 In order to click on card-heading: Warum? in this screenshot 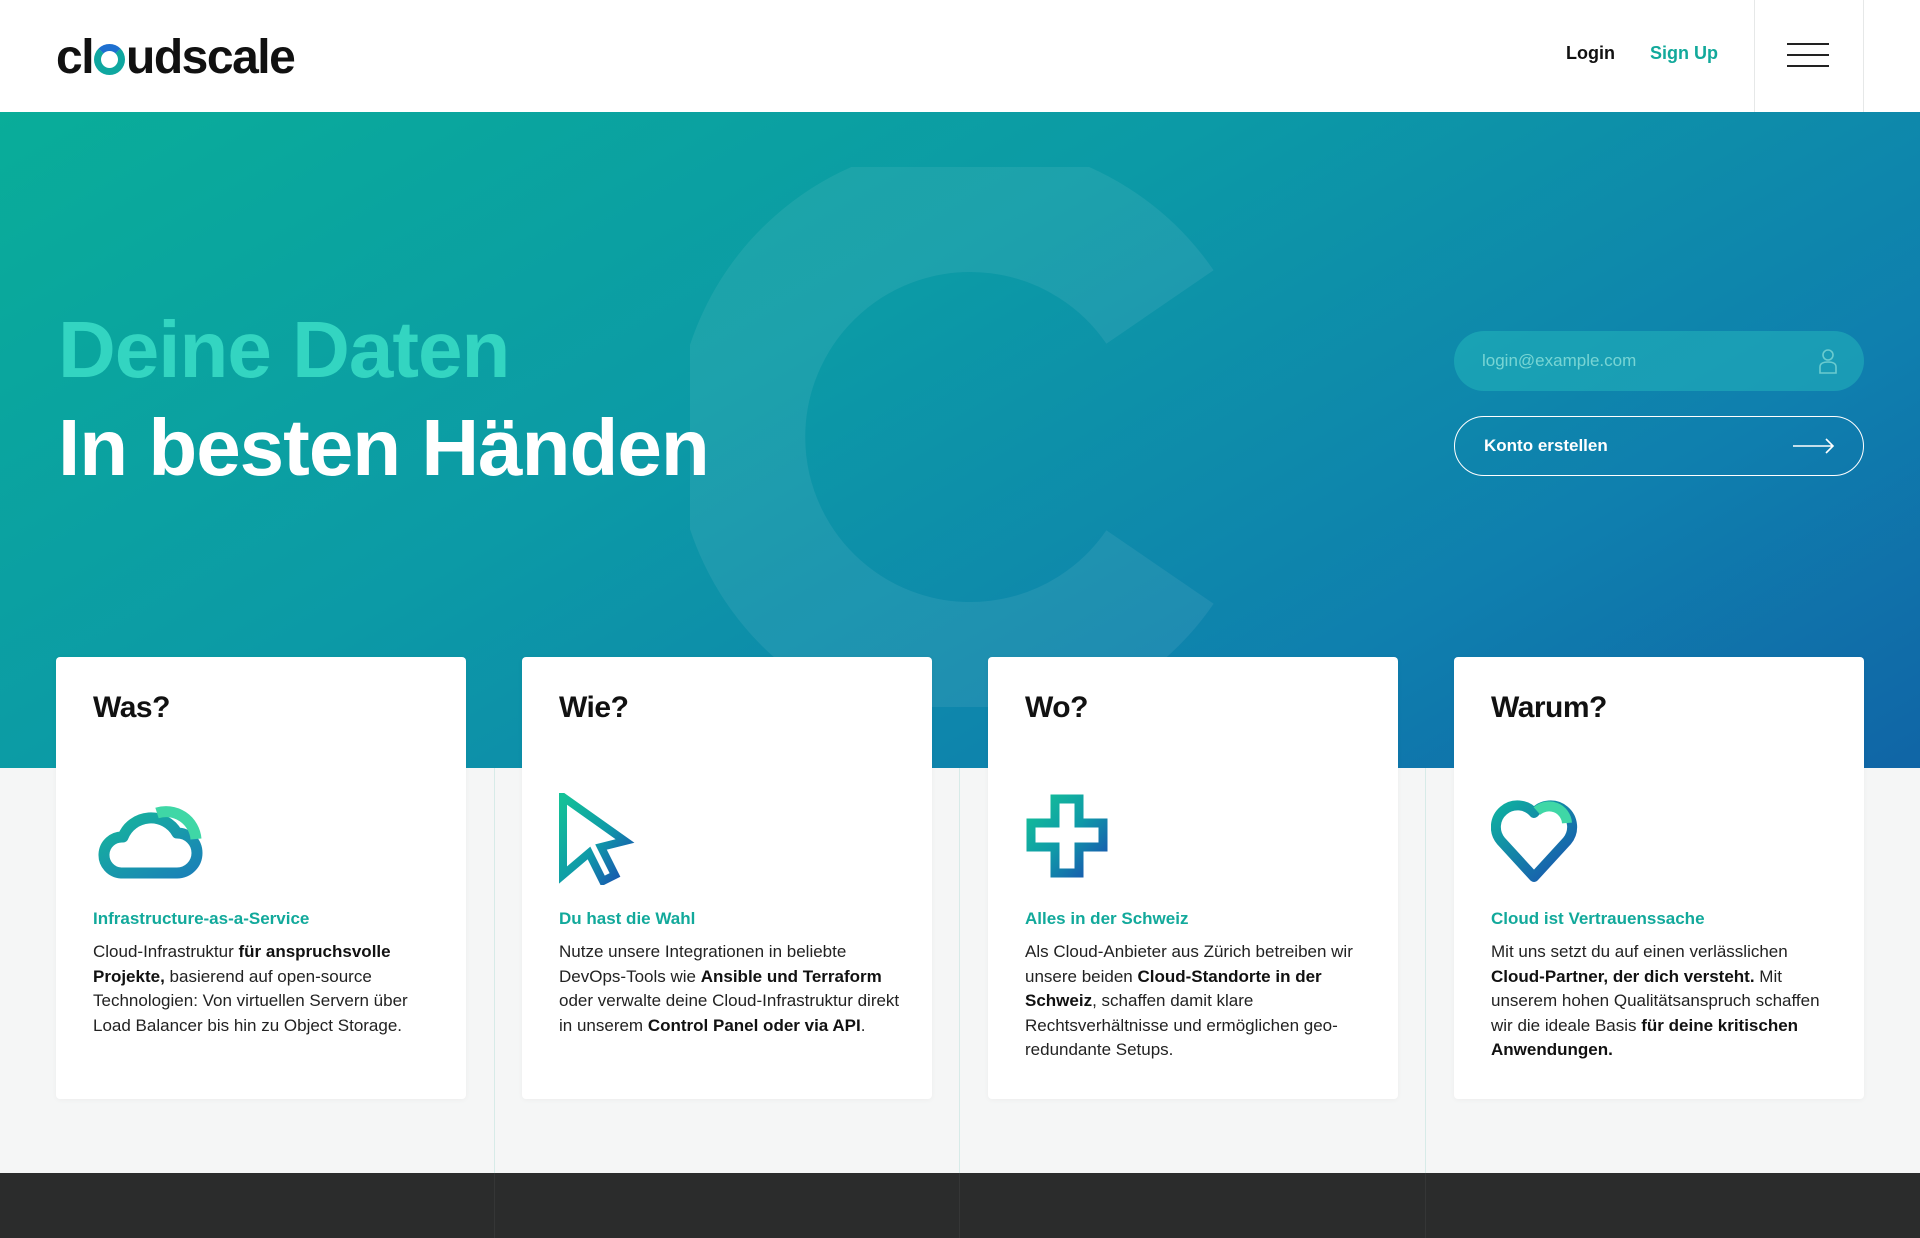, I will do `click(1549, 707)`.